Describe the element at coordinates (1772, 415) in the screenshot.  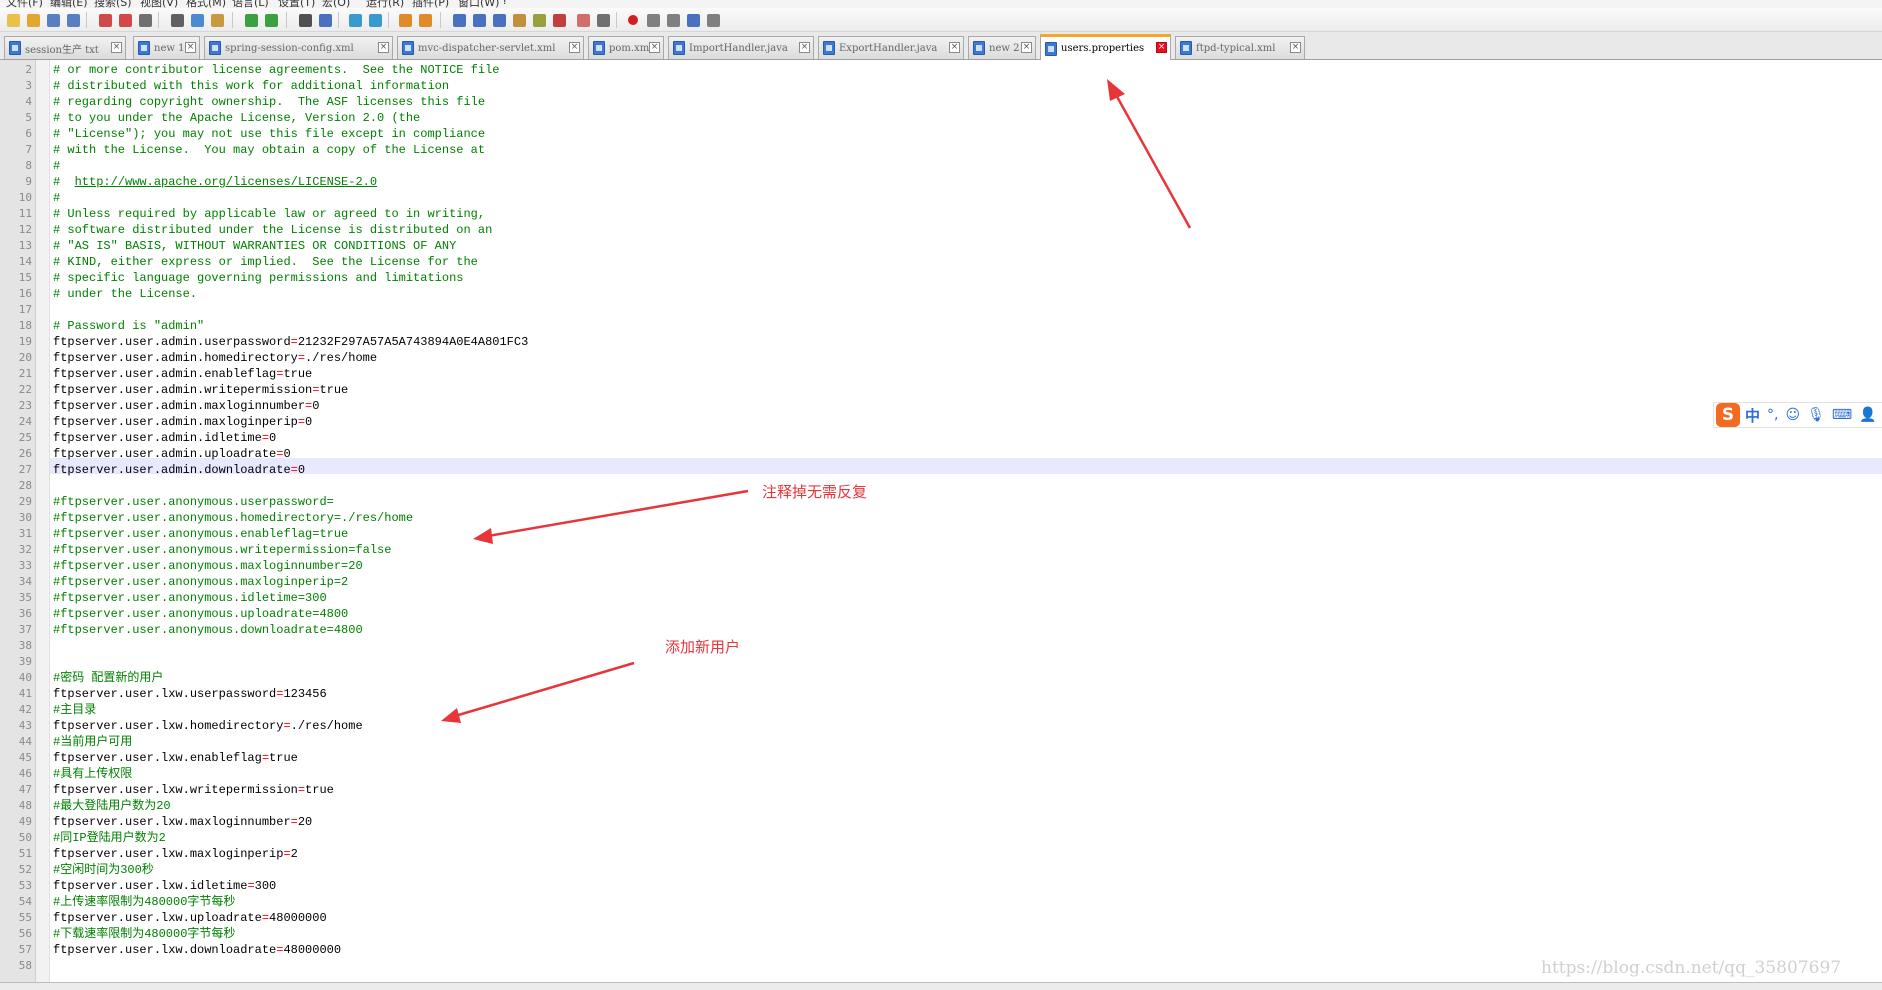
I see `punctuation-icon: °,` at that location.